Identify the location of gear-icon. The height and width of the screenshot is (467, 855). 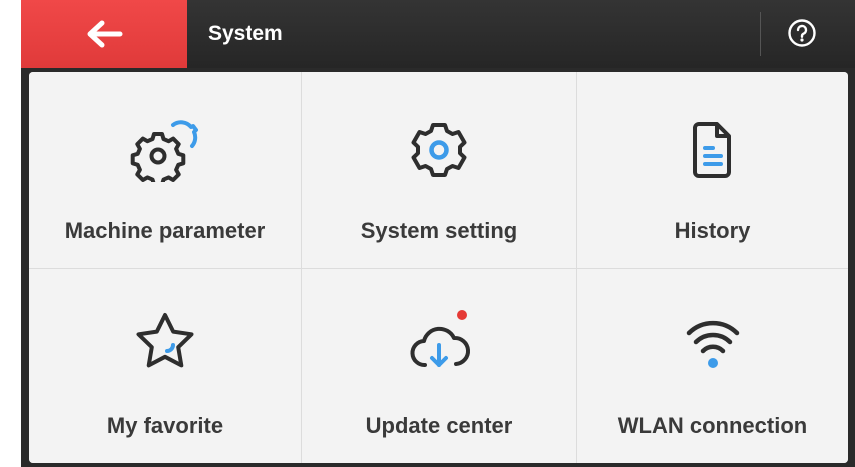
(439, 150).